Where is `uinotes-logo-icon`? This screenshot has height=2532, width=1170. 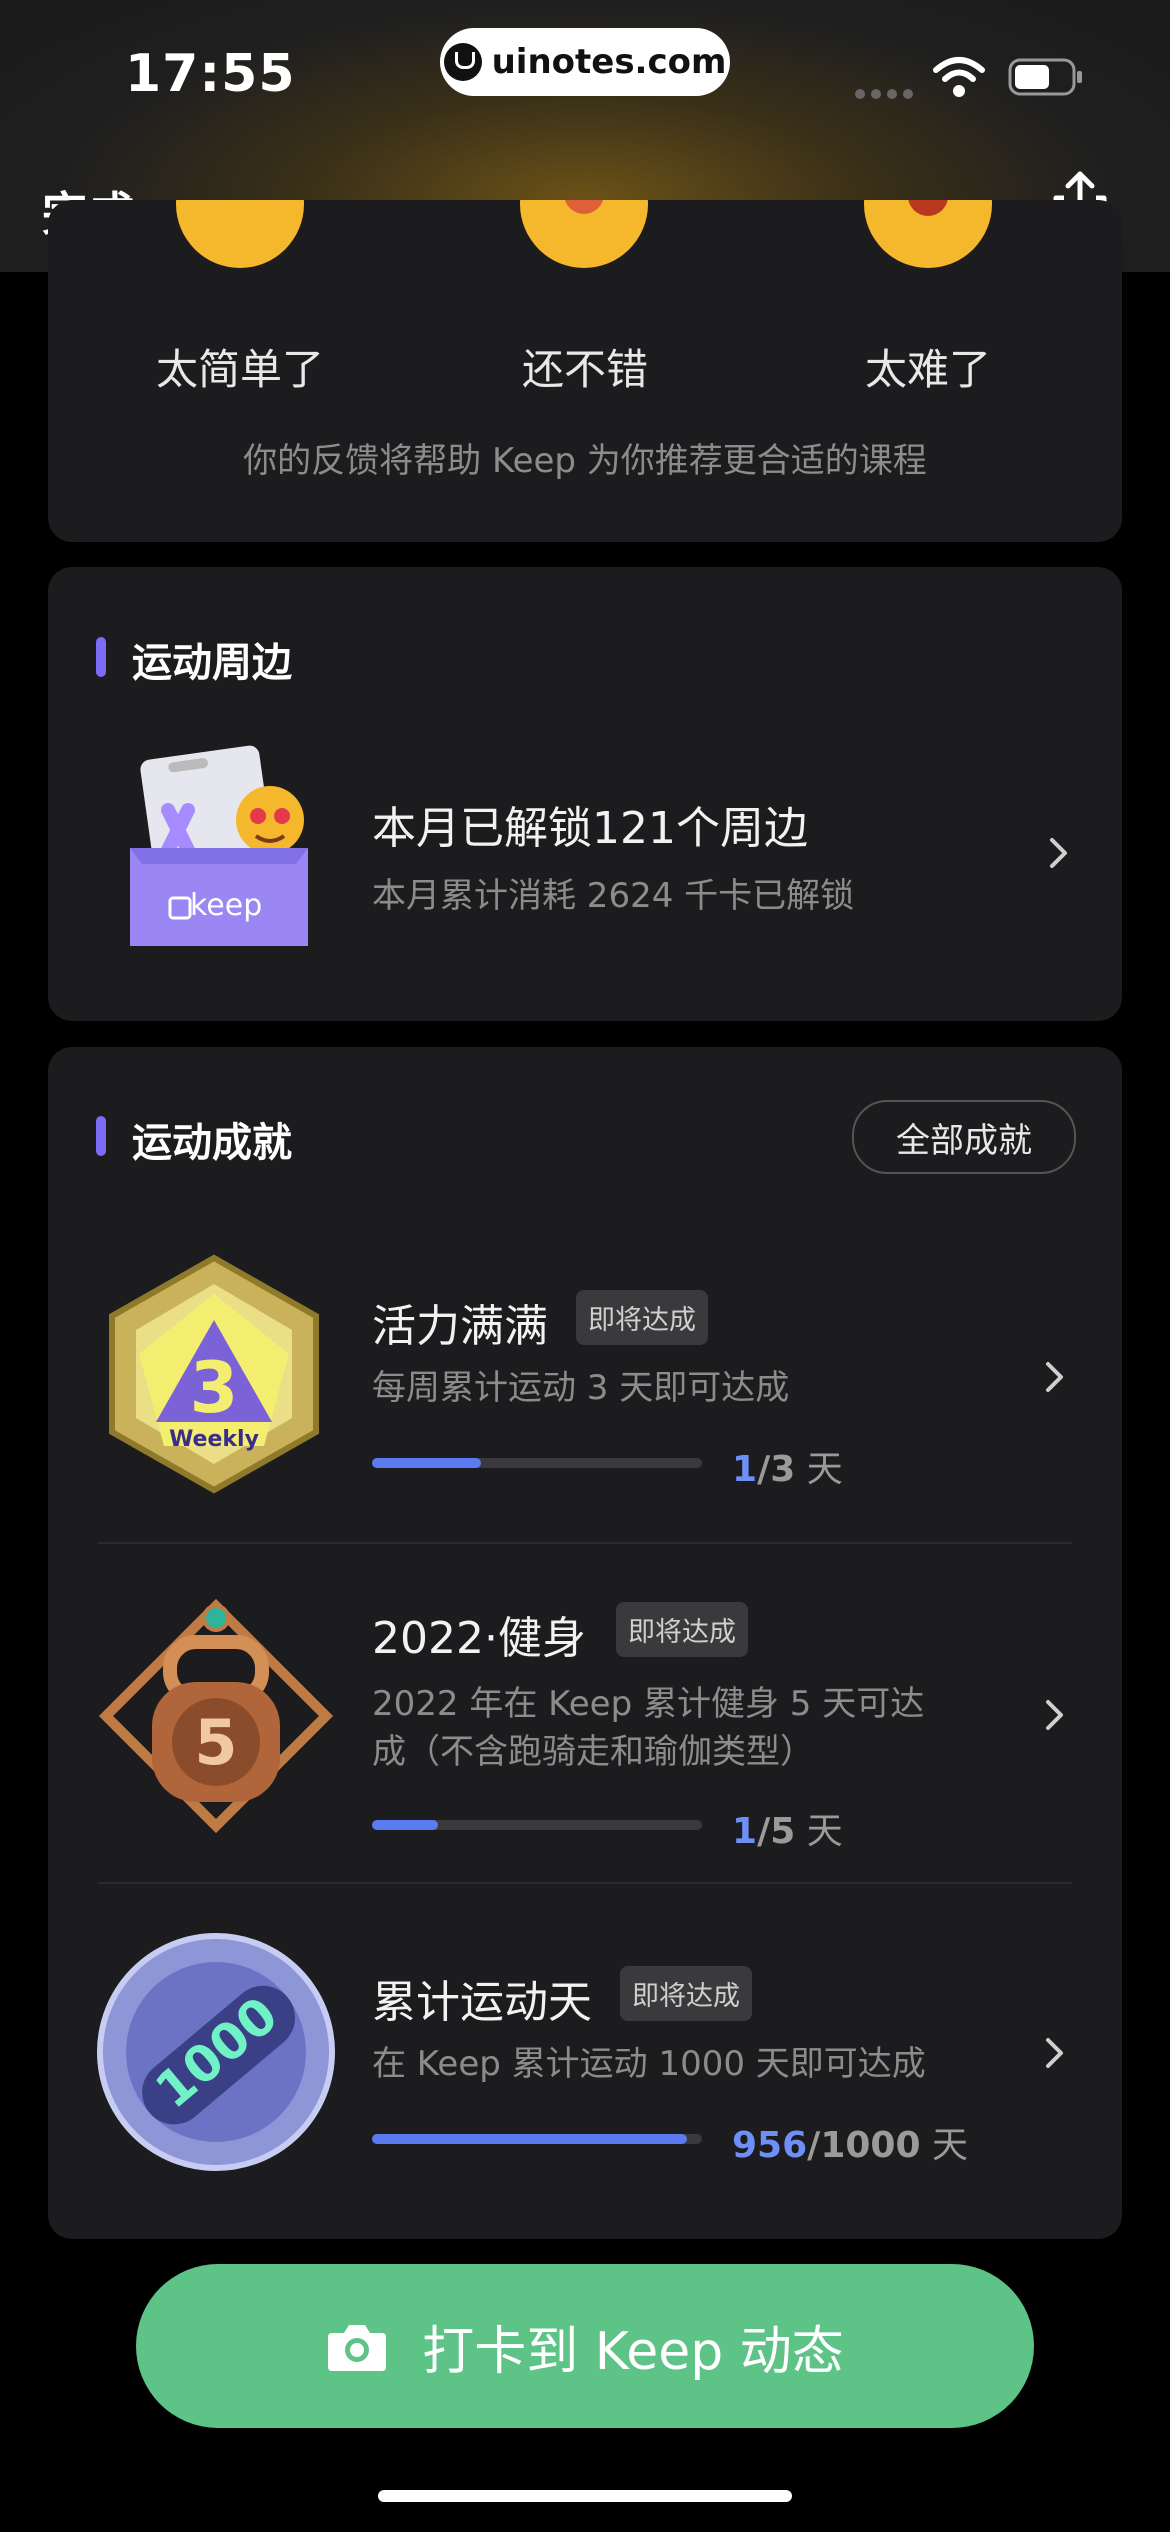
uinotes-logo-icon is located at coordinates (462, 62).